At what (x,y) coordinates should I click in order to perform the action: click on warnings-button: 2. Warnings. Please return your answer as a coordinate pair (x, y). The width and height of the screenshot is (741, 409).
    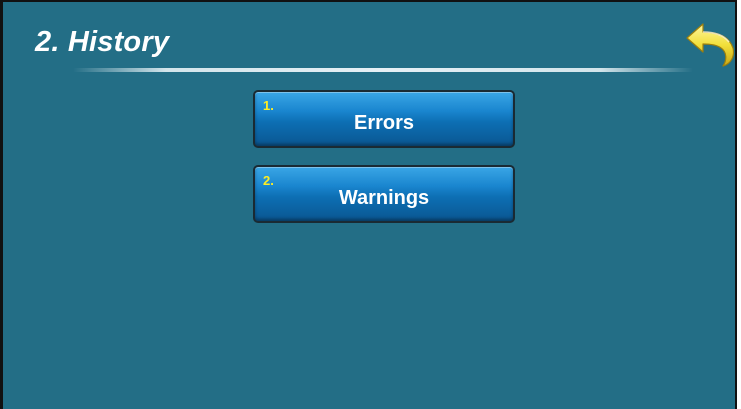
    Looking at the image, I should click on (384, 194).